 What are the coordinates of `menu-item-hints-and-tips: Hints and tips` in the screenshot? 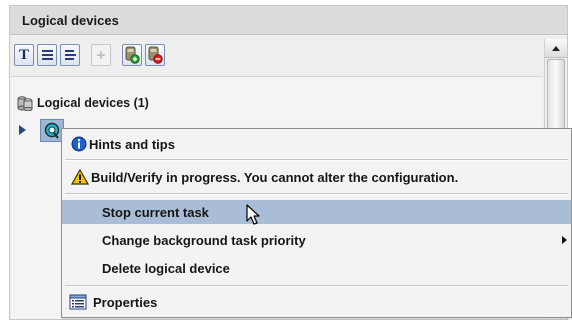 It's located at (316, 144).